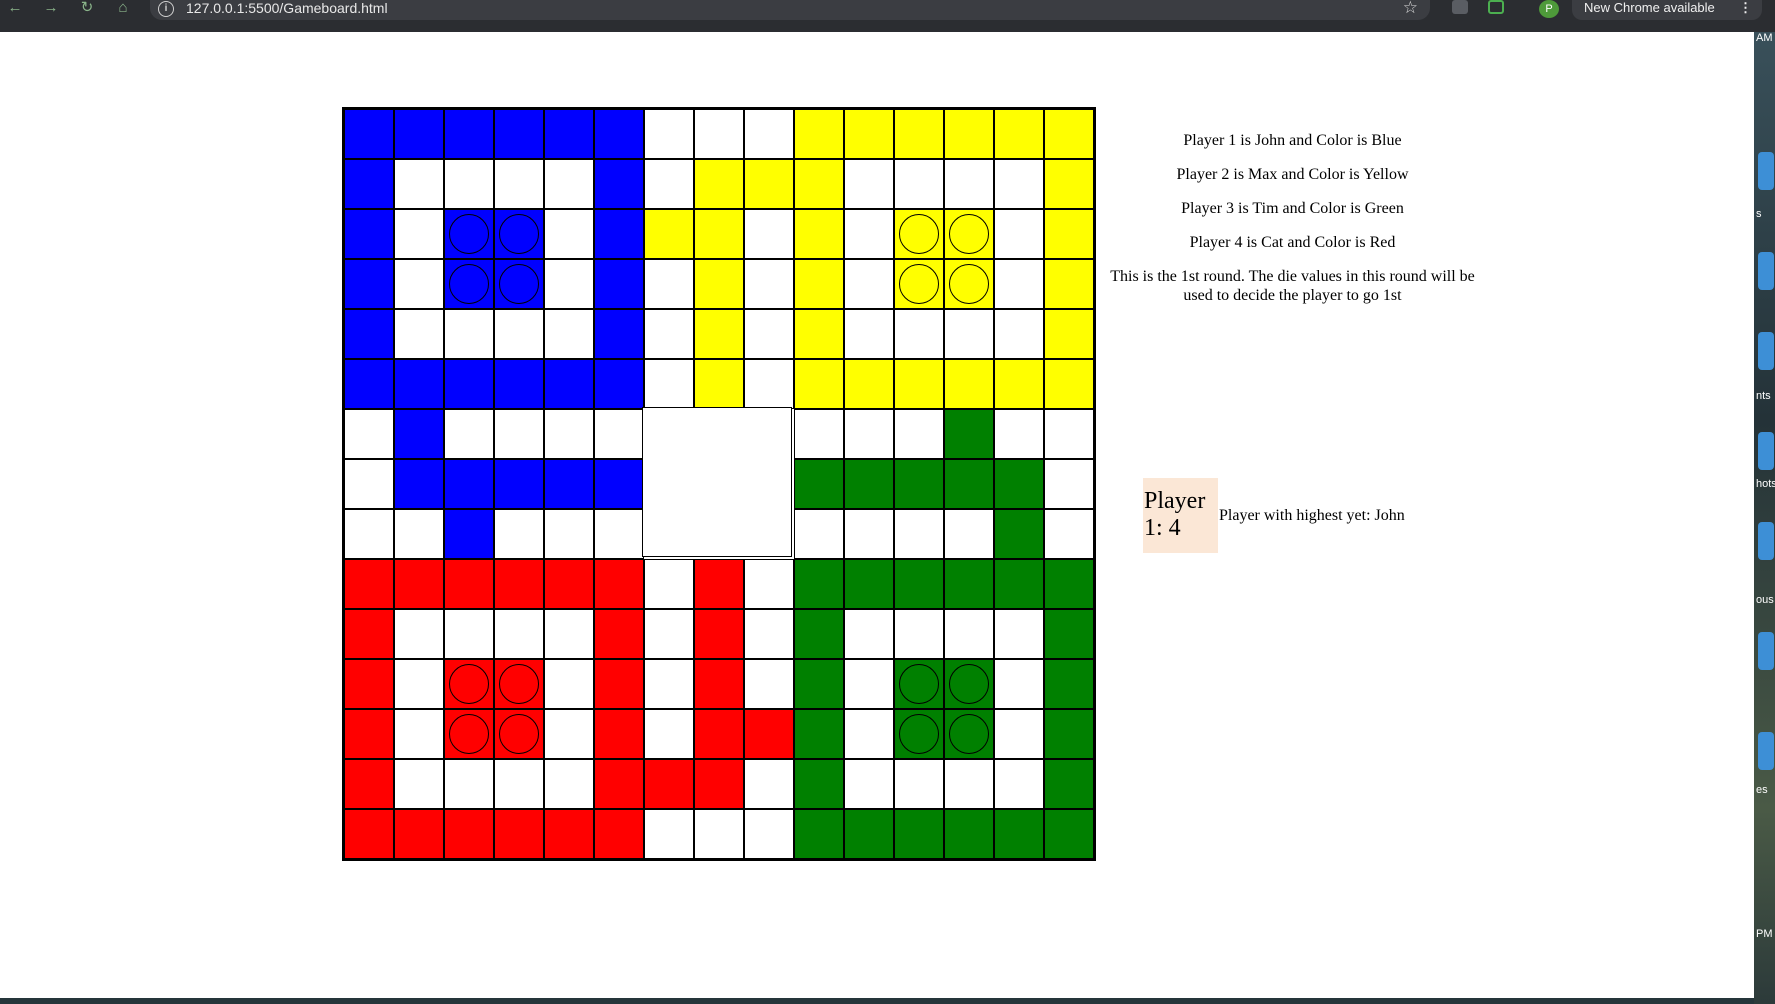 The image size is (1775, 1004). I want to click on address-bar: i 127.0.0.1:5500/Gameboard.html ☆, so click(790, 10).